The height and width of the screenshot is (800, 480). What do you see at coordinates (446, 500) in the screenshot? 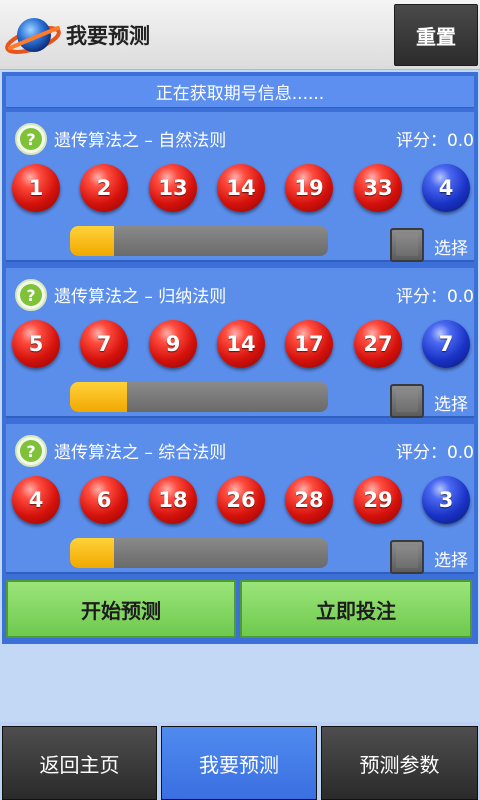
I see `blue-ball: 3` at bounding box center [446, 500].